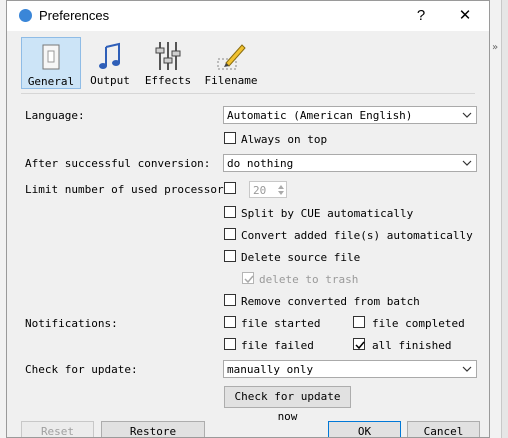 The width and height of the screenshot is (508, 438). I want to click on always-on-top-label: Always on top, so click(284, 139).